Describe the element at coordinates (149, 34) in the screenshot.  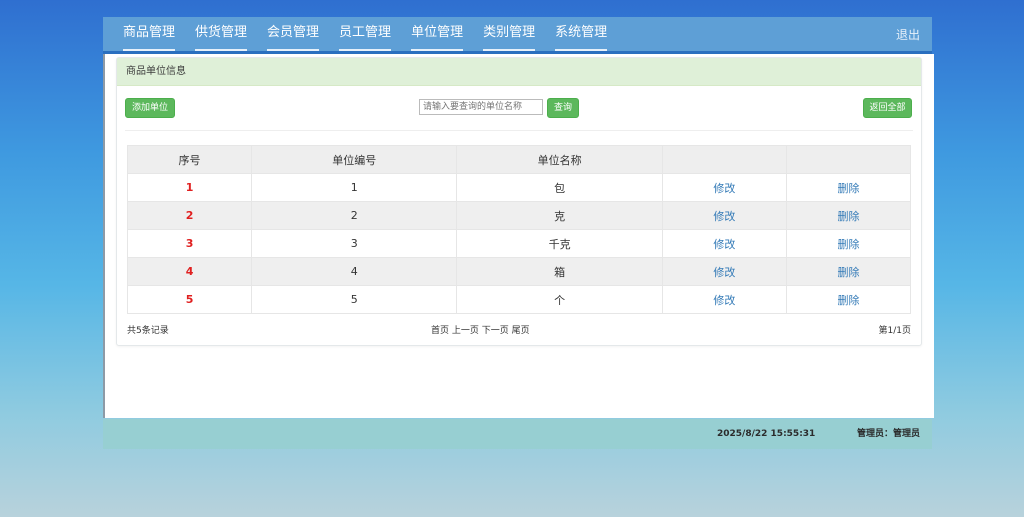
I see `nav-product-management: 商品管理` at that location.